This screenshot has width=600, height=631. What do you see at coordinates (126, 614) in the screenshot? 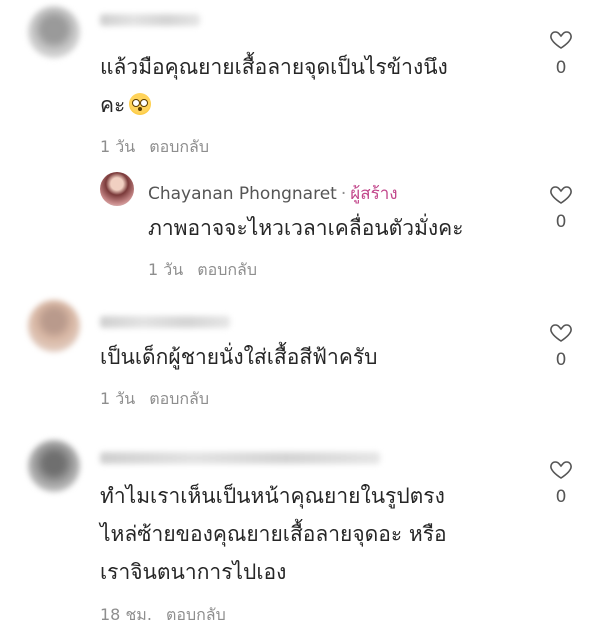
I see `comment-time: 18 ชม.` at bounding box center [126, 614].